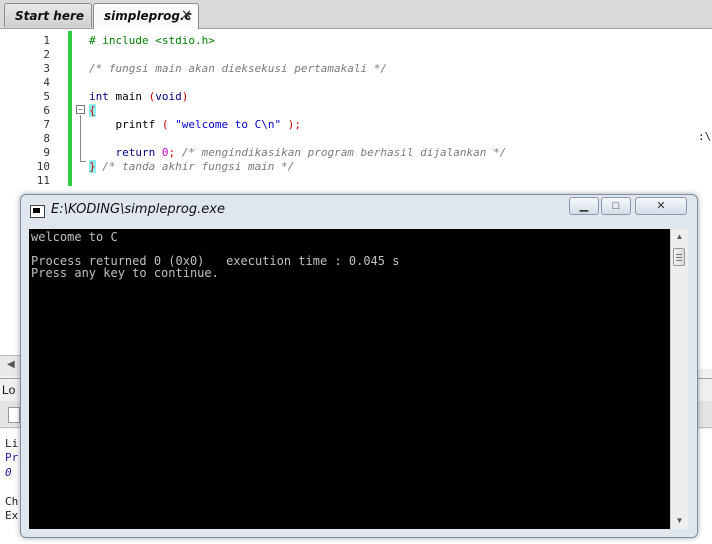 Image resolution: width=712 pixels, height=544 pixels. I want to click on paren: (, so click(168, 124).